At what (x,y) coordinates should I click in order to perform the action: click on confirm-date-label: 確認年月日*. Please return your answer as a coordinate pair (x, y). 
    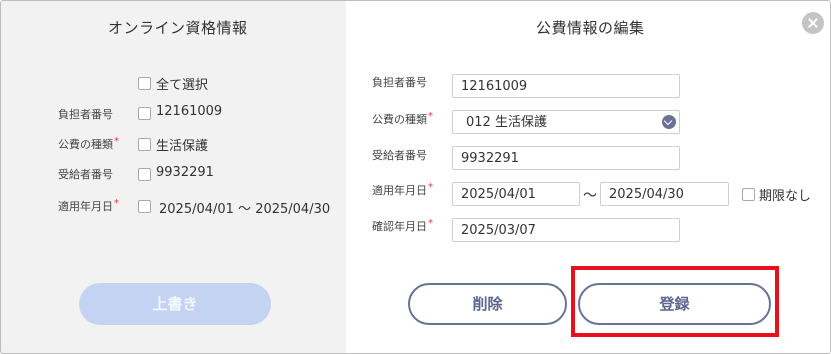
    Looking at the image, I should click on (402, 225).